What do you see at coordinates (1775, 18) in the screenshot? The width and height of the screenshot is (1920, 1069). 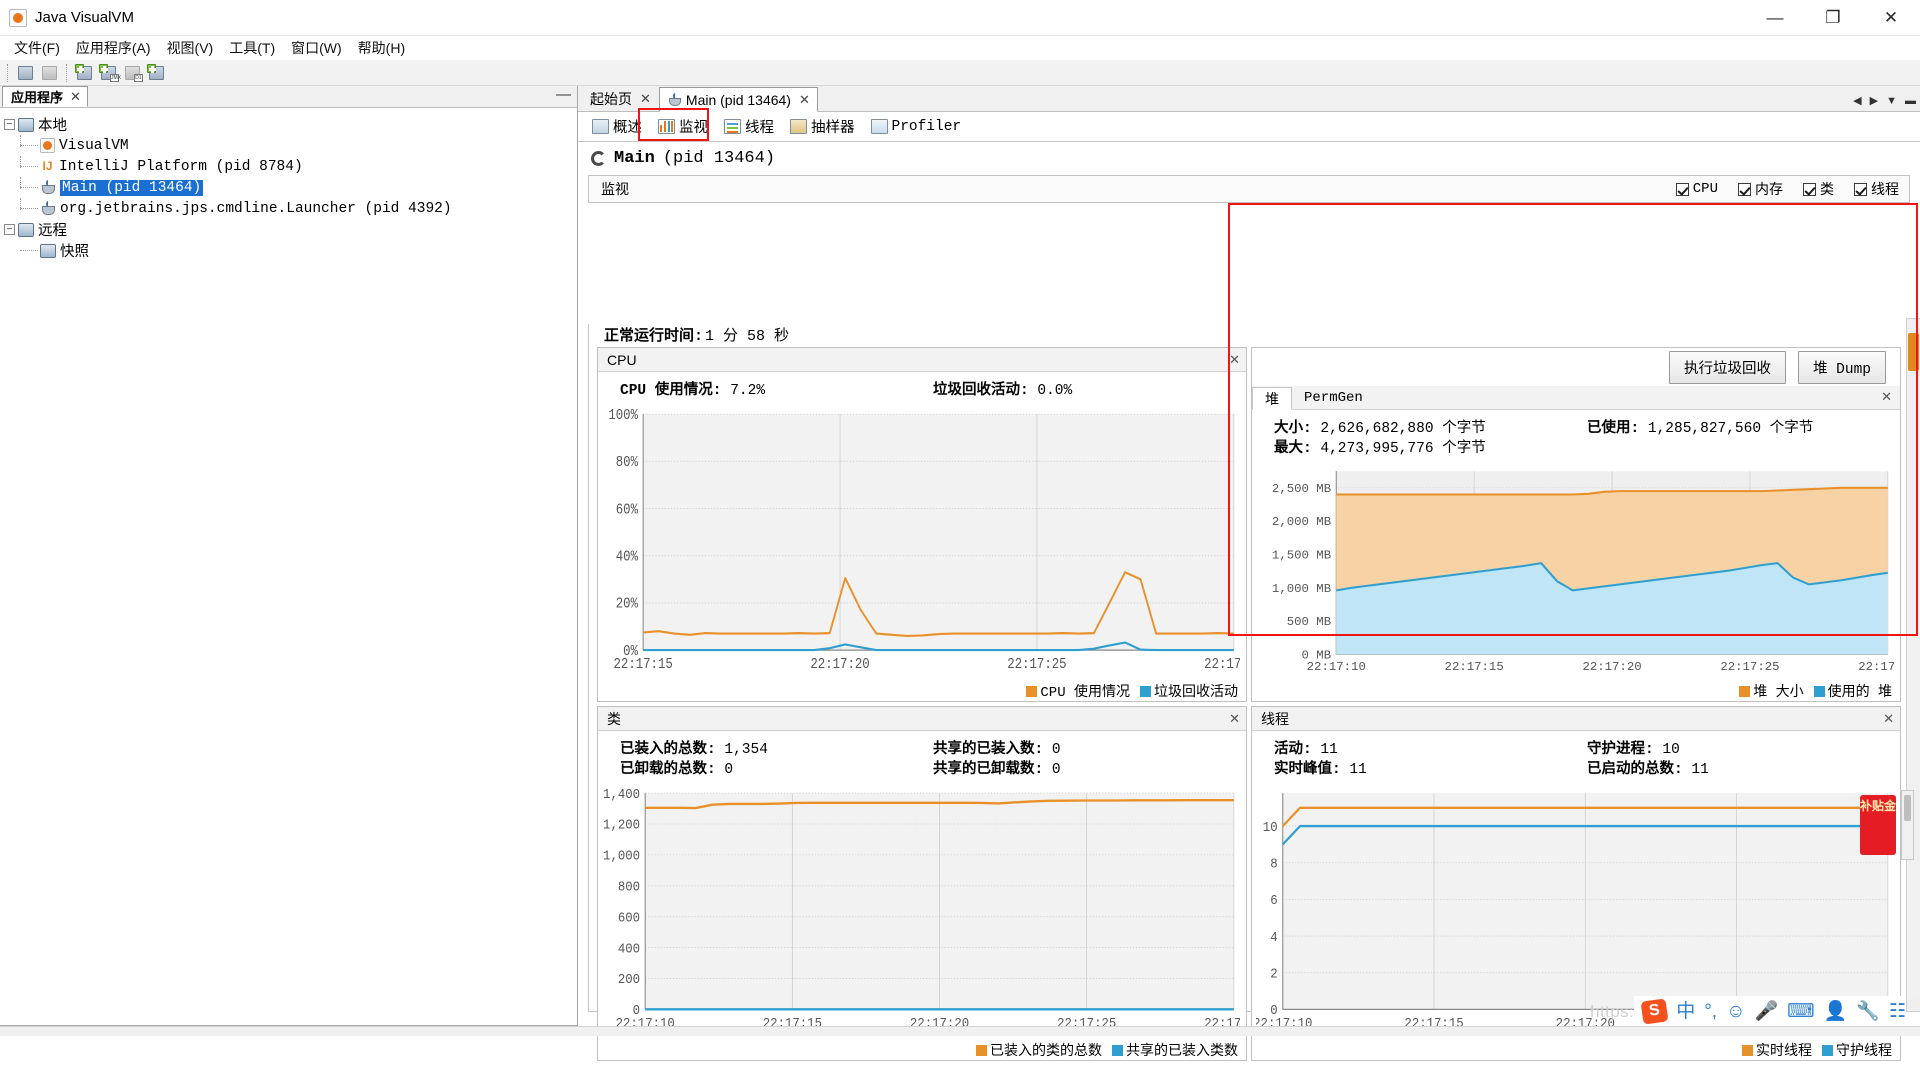 I see `minimize-button: —` at bounding box center [1775, 18].